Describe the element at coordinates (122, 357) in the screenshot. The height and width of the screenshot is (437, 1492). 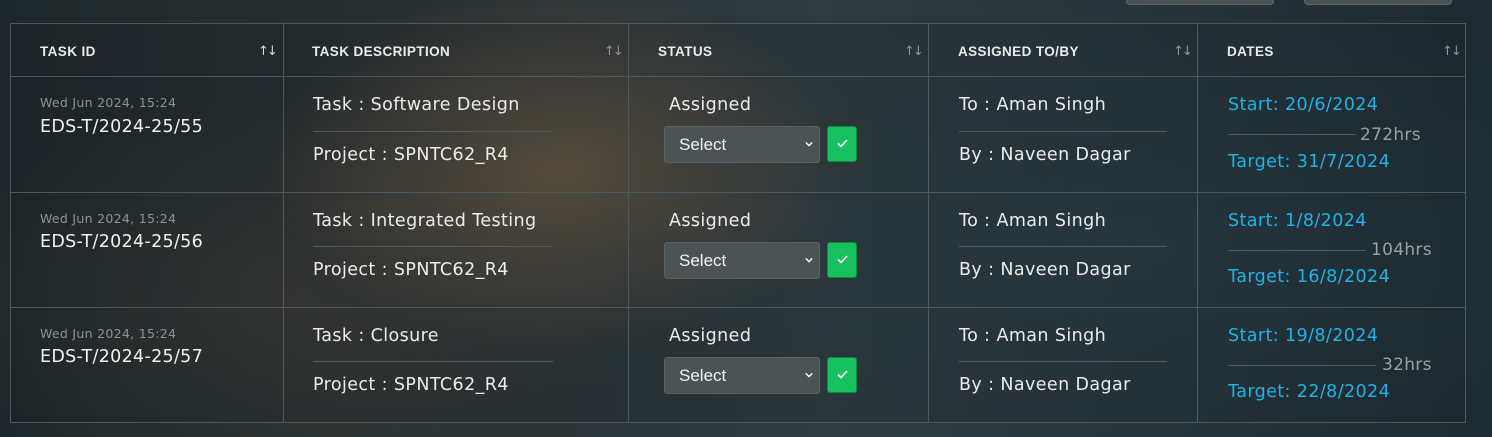
I see `task-id: EDS-T/2024-25/57` at that location.